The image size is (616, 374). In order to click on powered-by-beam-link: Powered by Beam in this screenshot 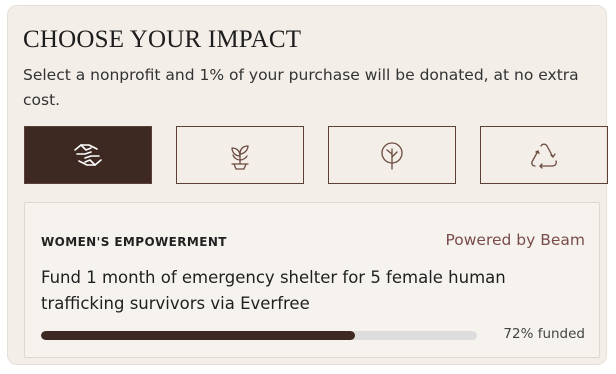, I will do `click(515, 240)`.